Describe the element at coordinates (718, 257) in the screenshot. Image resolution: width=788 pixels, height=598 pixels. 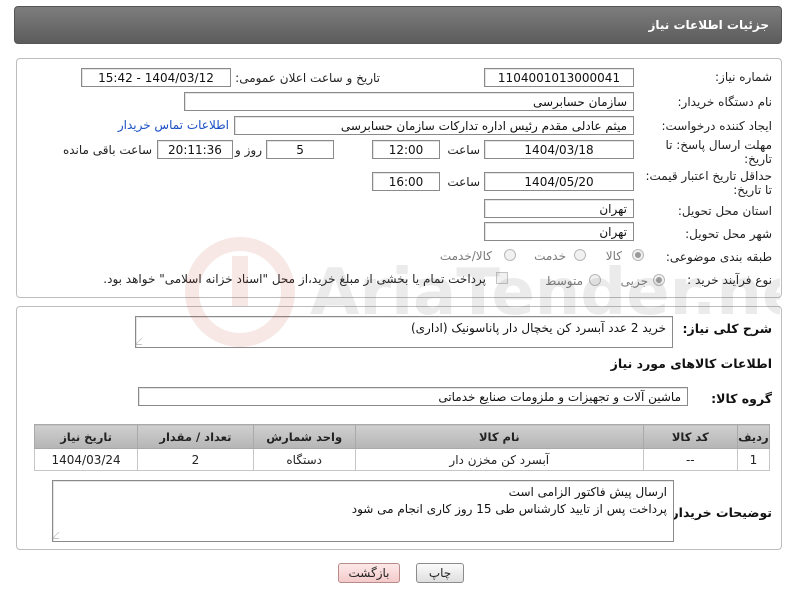
I see `category-label: طبقه بندی موضوعی:` at that location.